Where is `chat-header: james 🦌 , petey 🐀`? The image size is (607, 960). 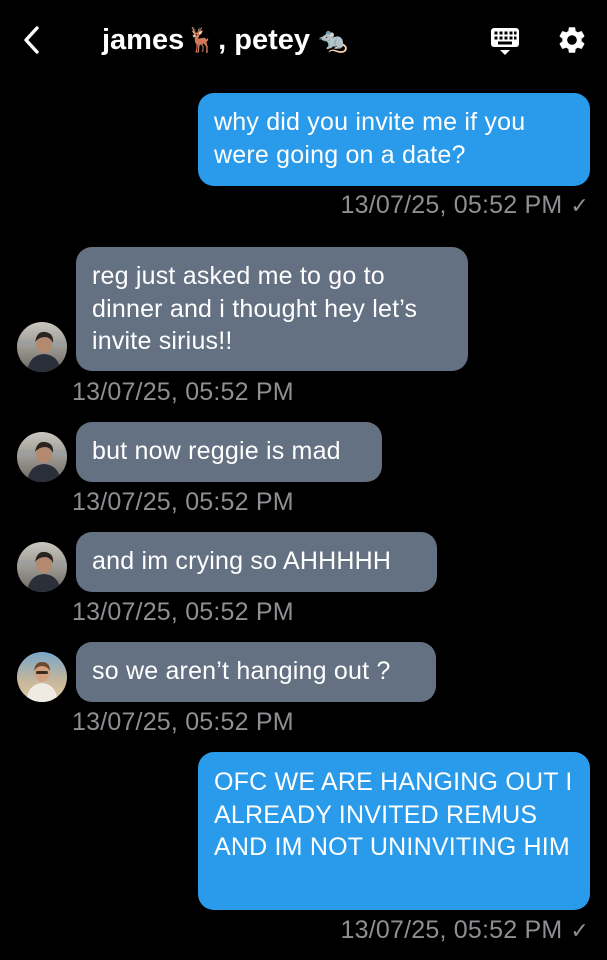
chat-header: james 🦌 , petey 🐀 is located at coordinates (303, 40).